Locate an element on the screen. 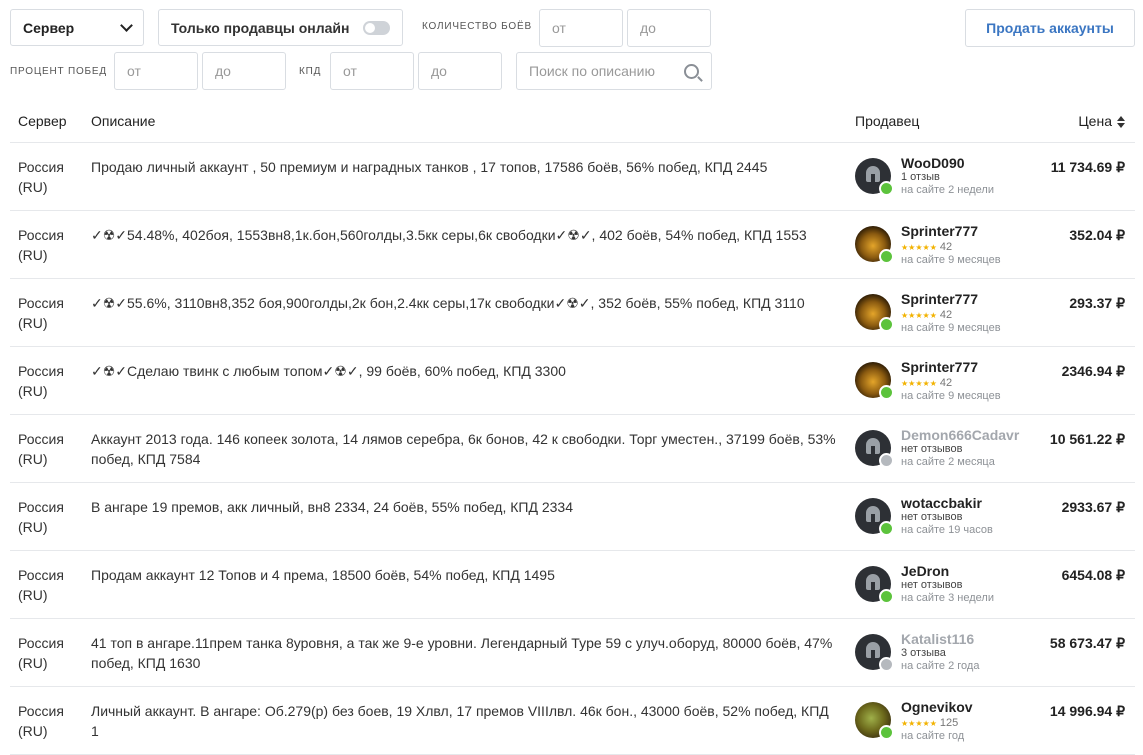 The image size is (1143, 755). row-price: 11 734.69 ₽ is located at coordinates (1086, 176).